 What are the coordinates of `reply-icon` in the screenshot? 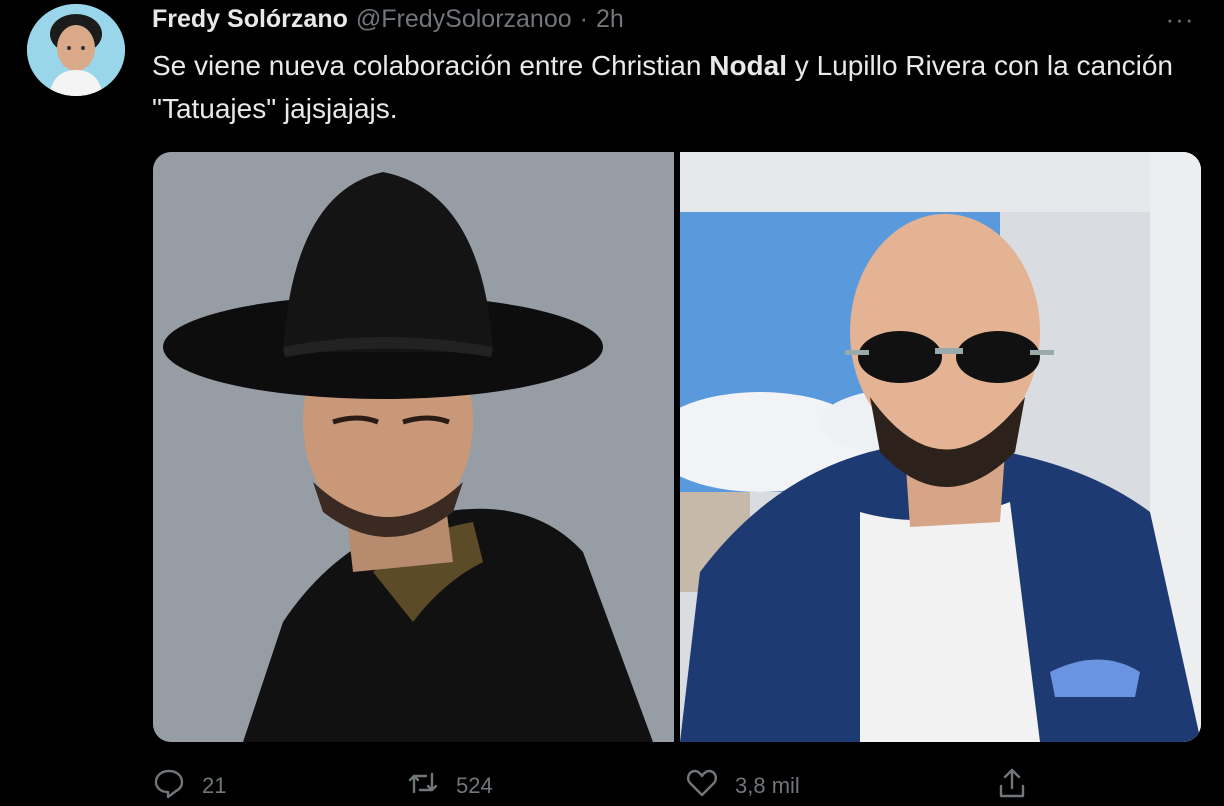 It's located at (169, 786).